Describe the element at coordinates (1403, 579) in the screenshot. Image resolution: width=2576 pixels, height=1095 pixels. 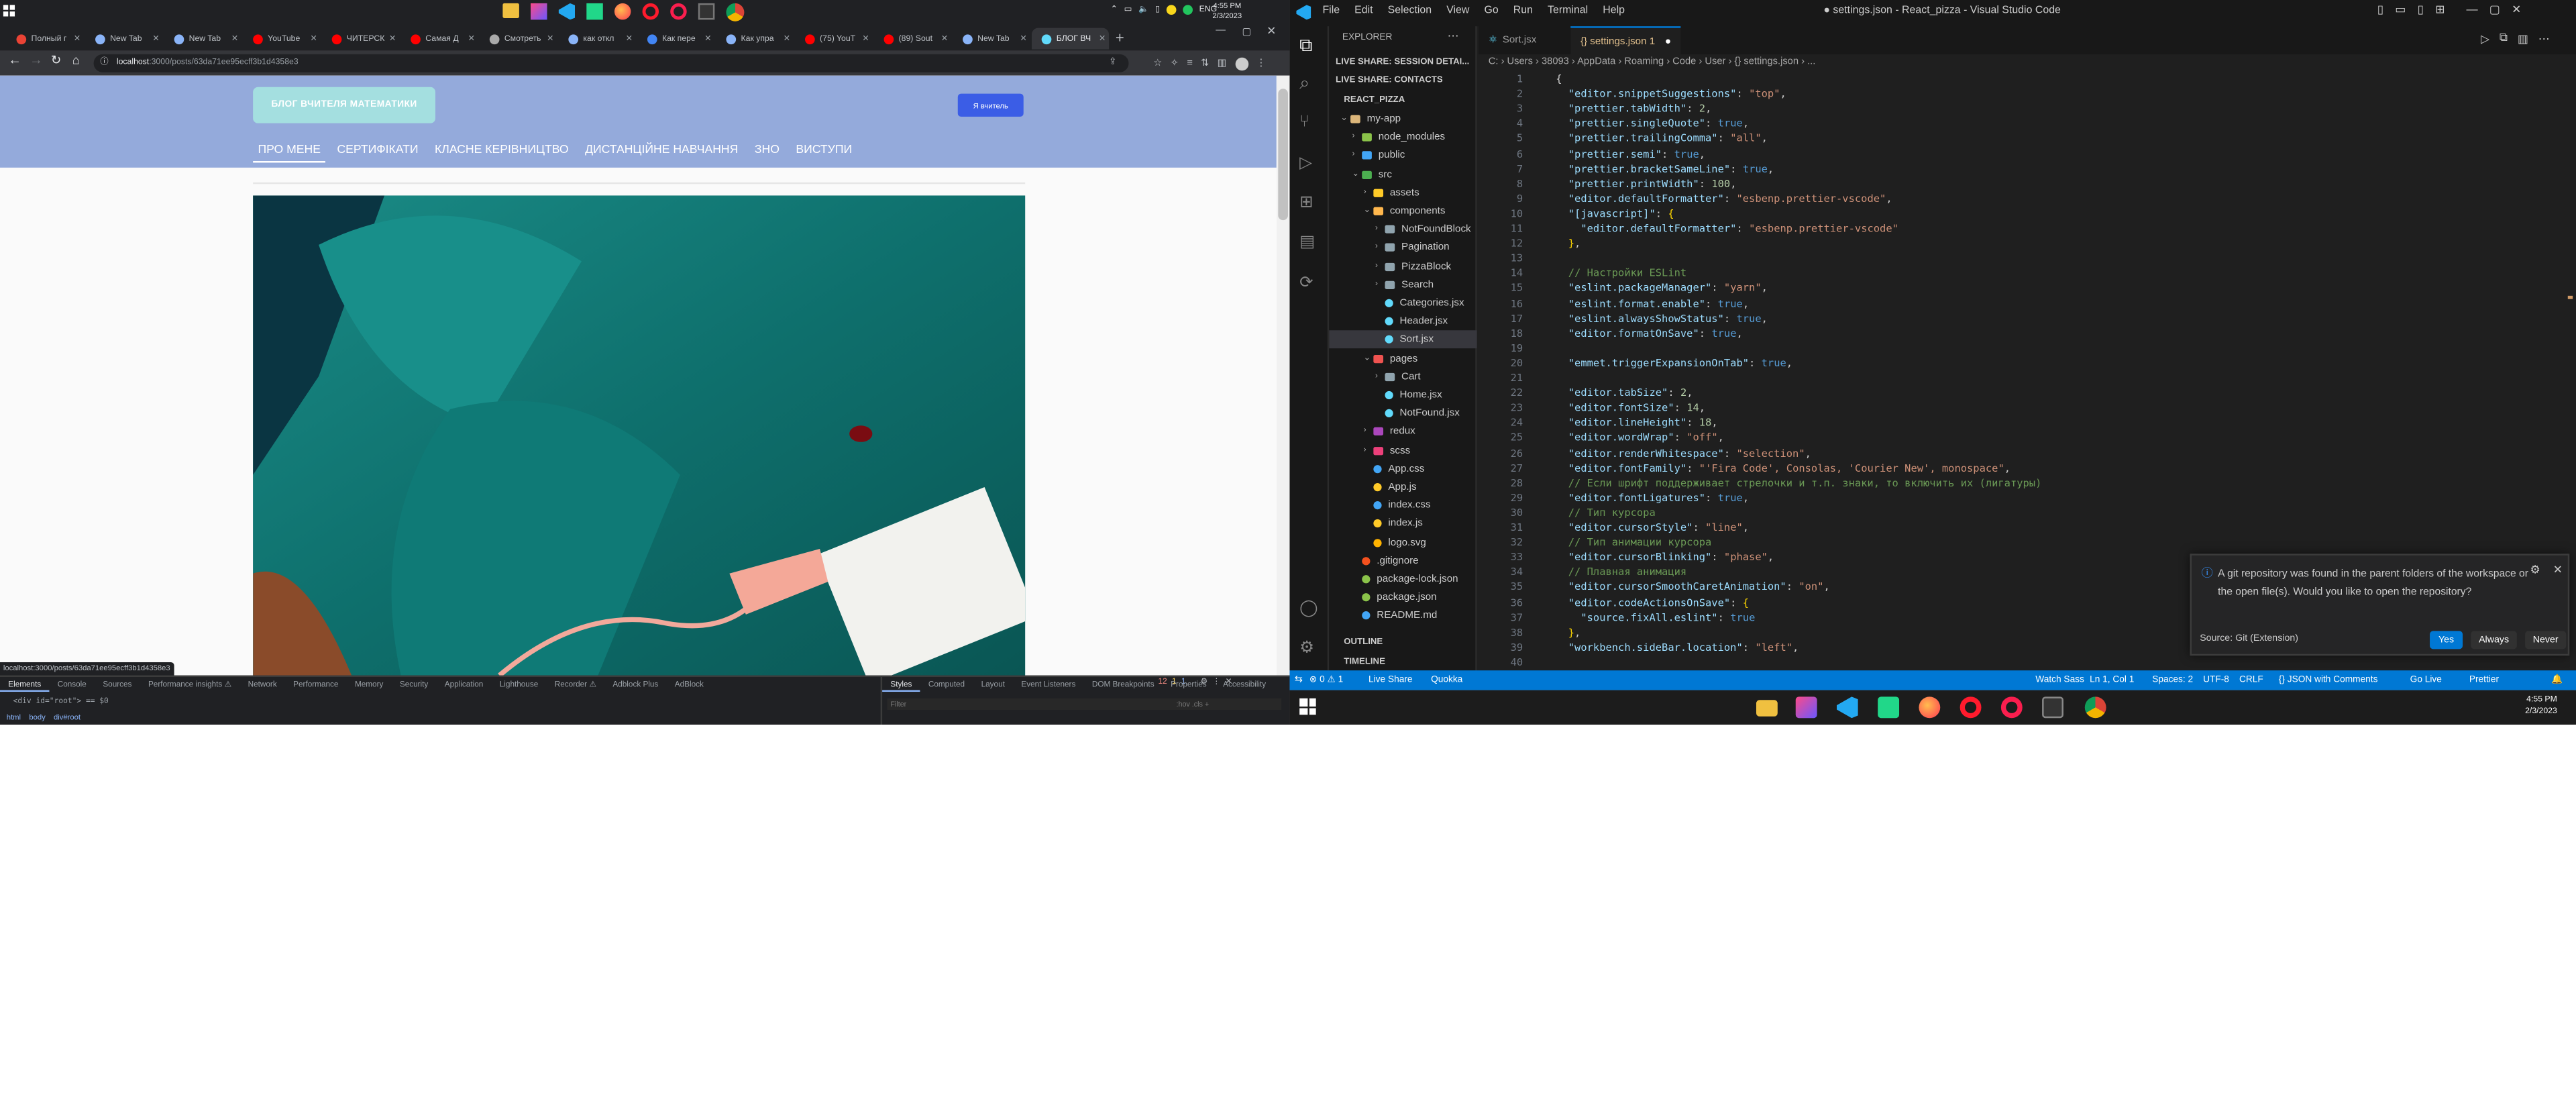
I see `tree-item: package-lock.json` at that location.